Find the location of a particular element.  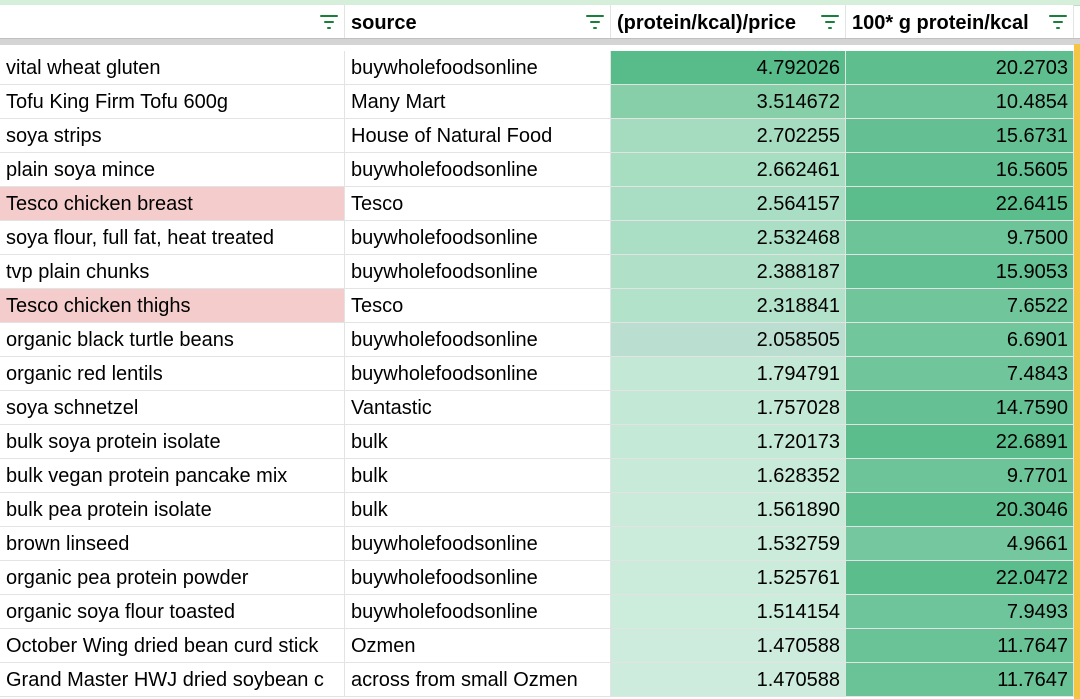

cell-protein: 7.4843 is located at coordinates (960, 374).